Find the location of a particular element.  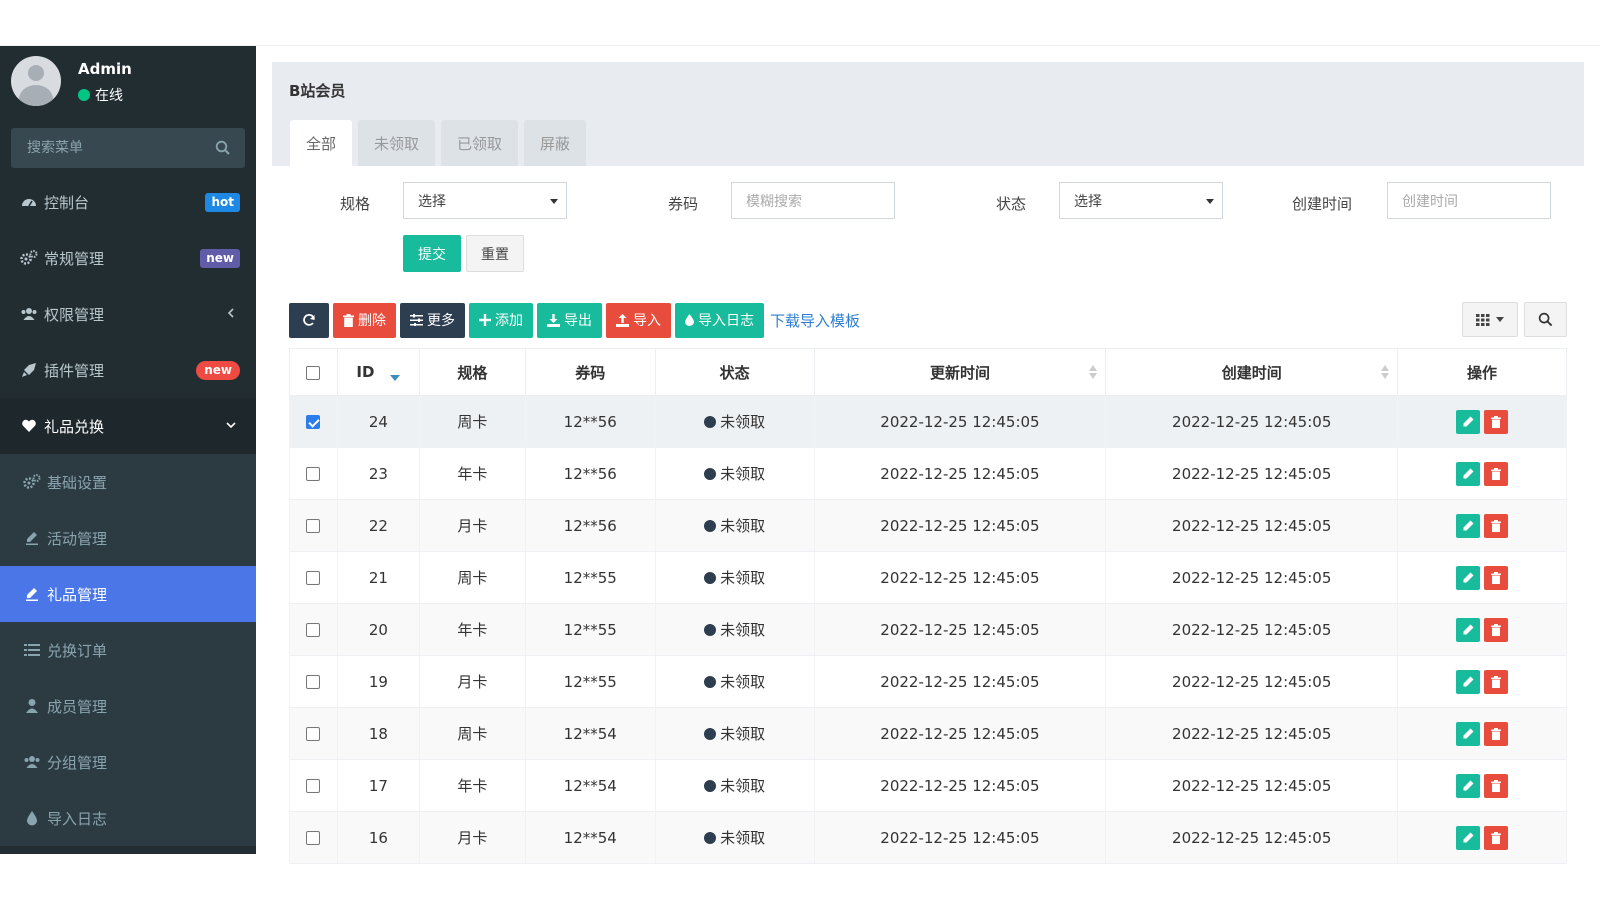

download-template-link: 下载导入模板 is located at coordinates (815, 320).